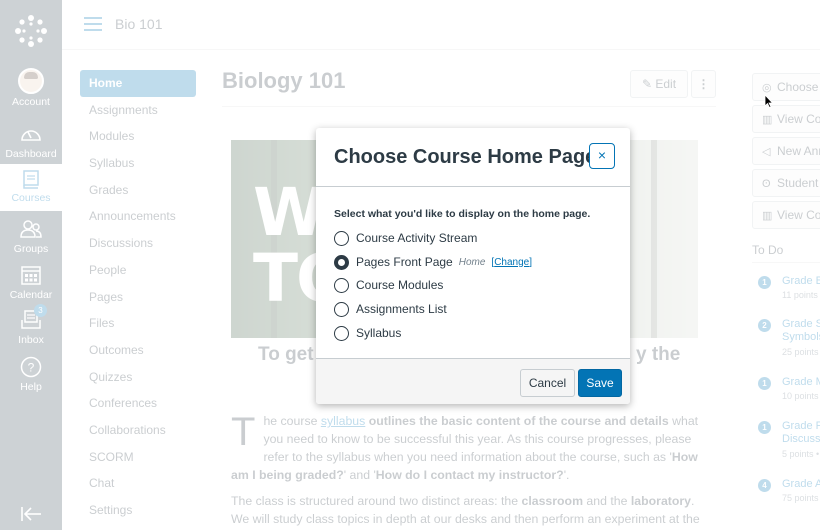  Describe the element at coordinates (600, 383) in the screenshot. I see `save-button: Save` at that location.